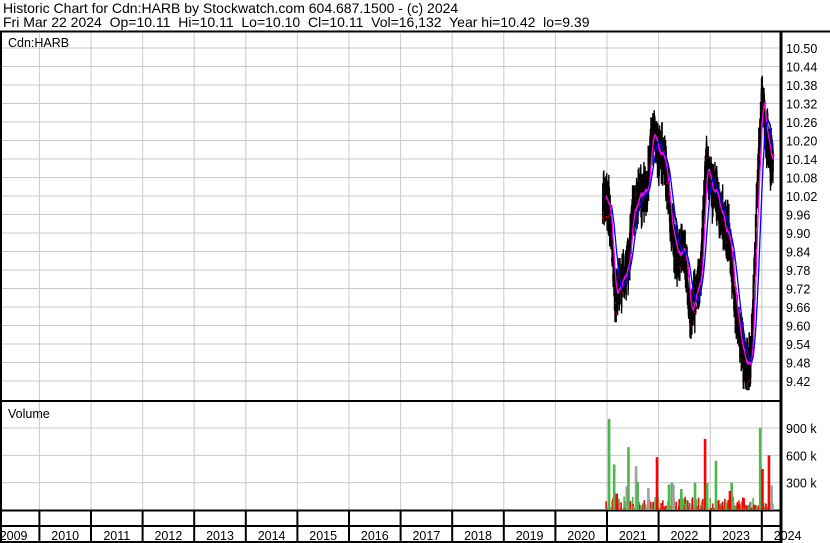 This screenshot has height=543, width=830. Describe the element at coordinates (689, 464) in the screenshot. I see `volume-bars` at that location.